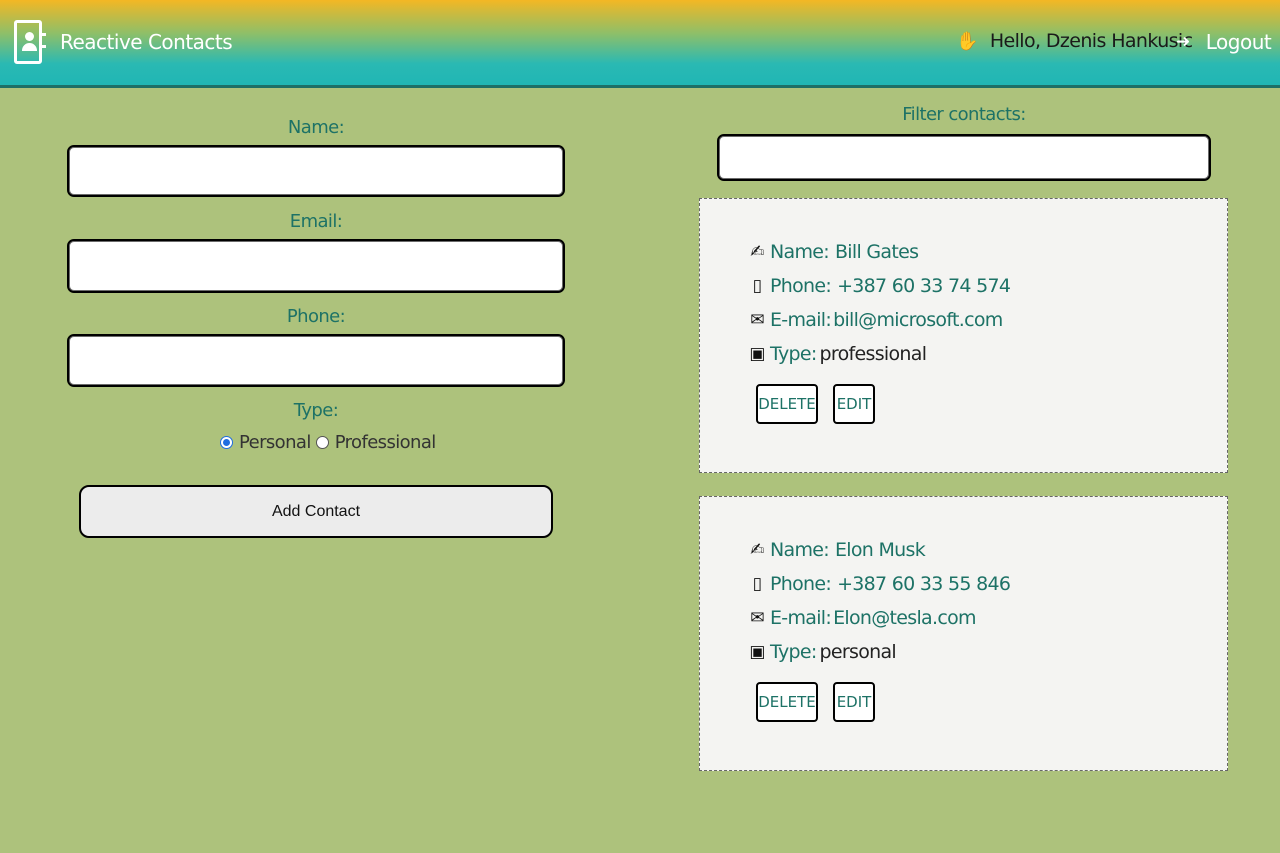 Image resolution: width=1280 pixels, height=853 pixels. I want to click on contact-phone-row: ▯ Phone: +387 60 33 74 574, so click(879, 286).